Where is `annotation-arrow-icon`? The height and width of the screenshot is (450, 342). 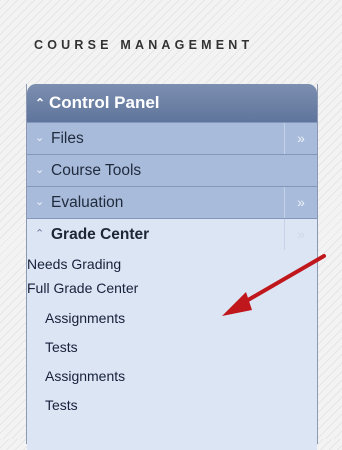
annotation-arrow-icon is located at coordinates (274, 285).